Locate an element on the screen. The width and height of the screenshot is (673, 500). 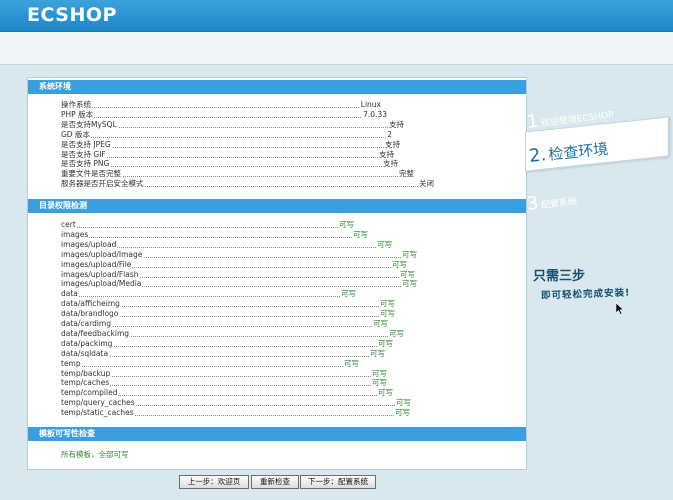
dir-row: data/cardimg 可写 is located at coordinates (224, 324).